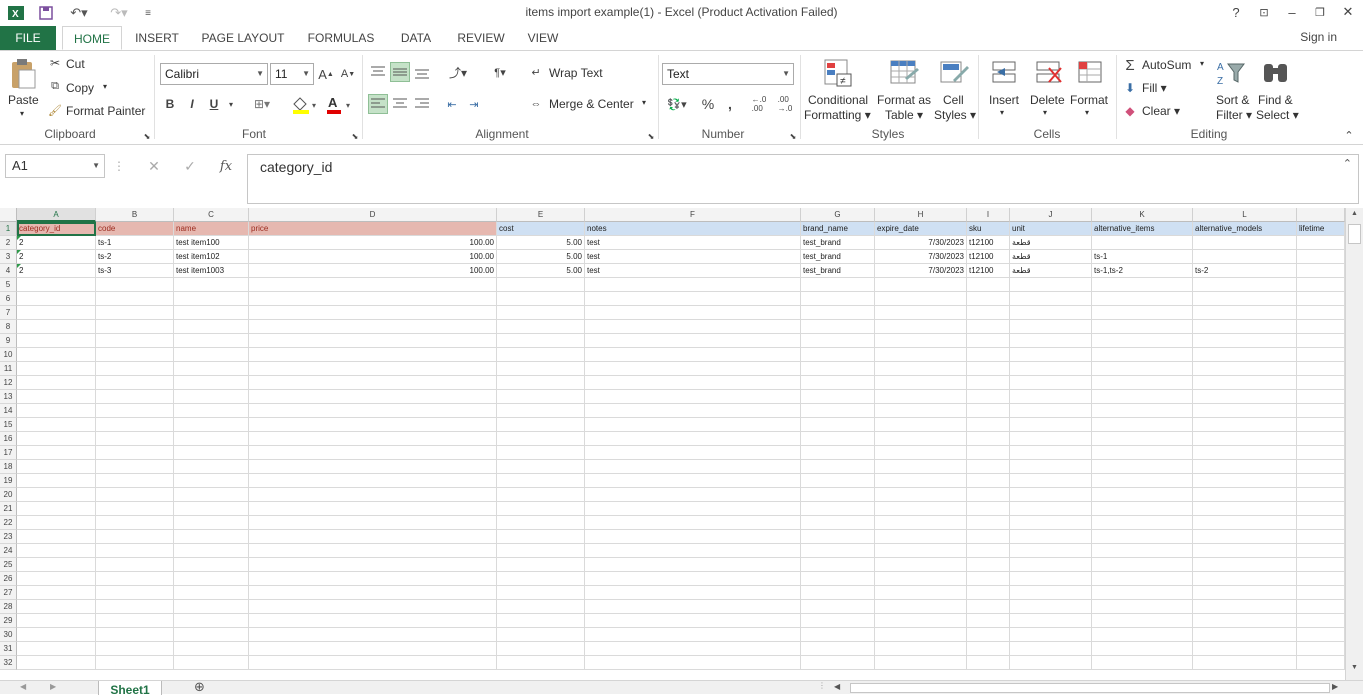  What do you see at coordinates (474, 104) in the screenshot?
I see `increase-indent-icon: ⇥` at bounding box center [474, 104].